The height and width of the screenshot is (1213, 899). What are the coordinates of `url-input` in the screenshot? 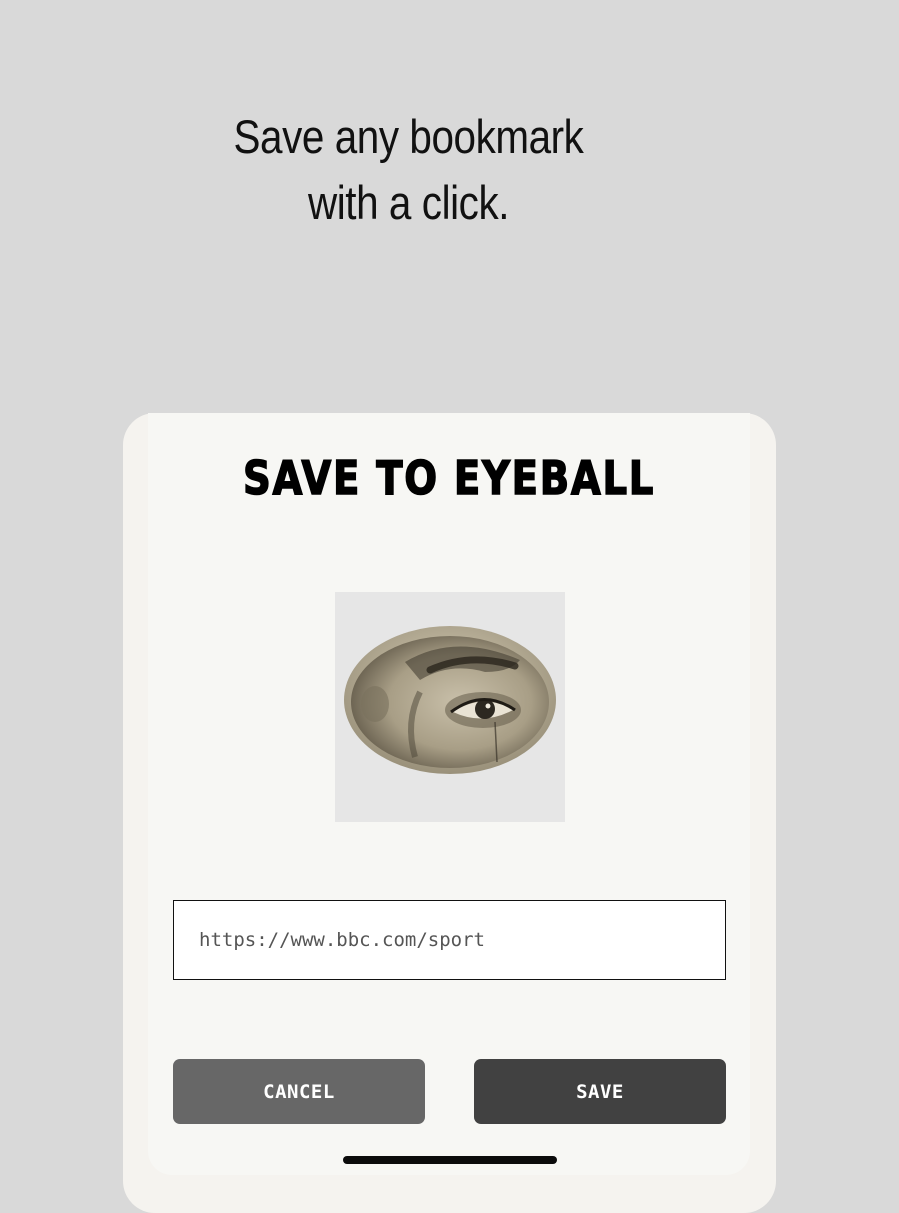 It's located at (449, 940).